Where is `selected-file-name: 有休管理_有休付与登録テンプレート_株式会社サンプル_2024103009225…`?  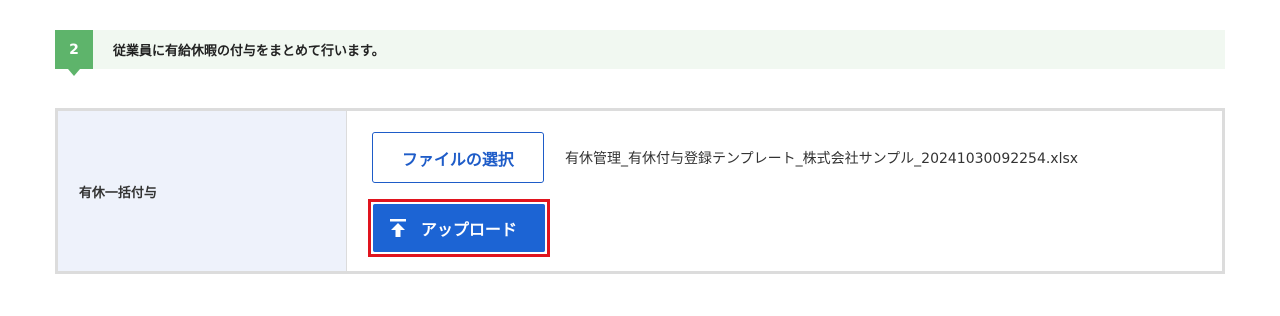
selected-file-name: 有休管理_有休付与登録テンプレート_株式会社サンプル_2024103009225… is located at coordinates (822, 158).